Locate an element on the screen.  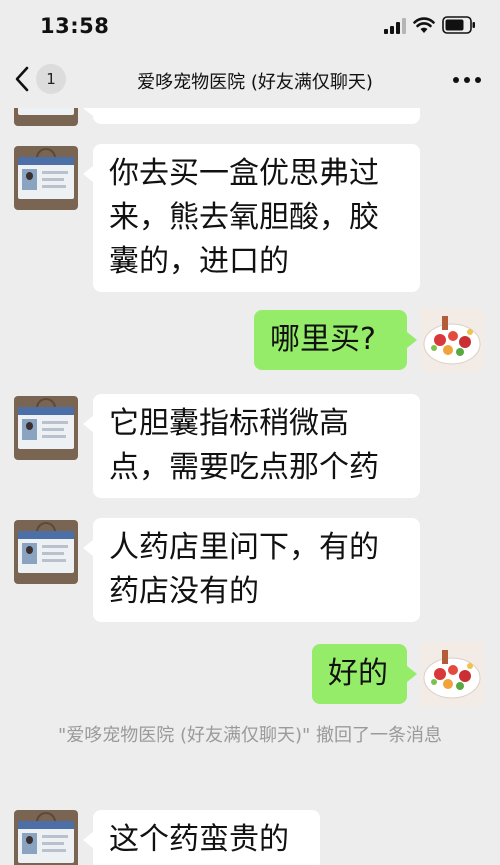
message-bubble: 你去买一盒优思弗过来，熊去氧胆酸，胶囊的，进口的 is located at coordinates (251, 218).